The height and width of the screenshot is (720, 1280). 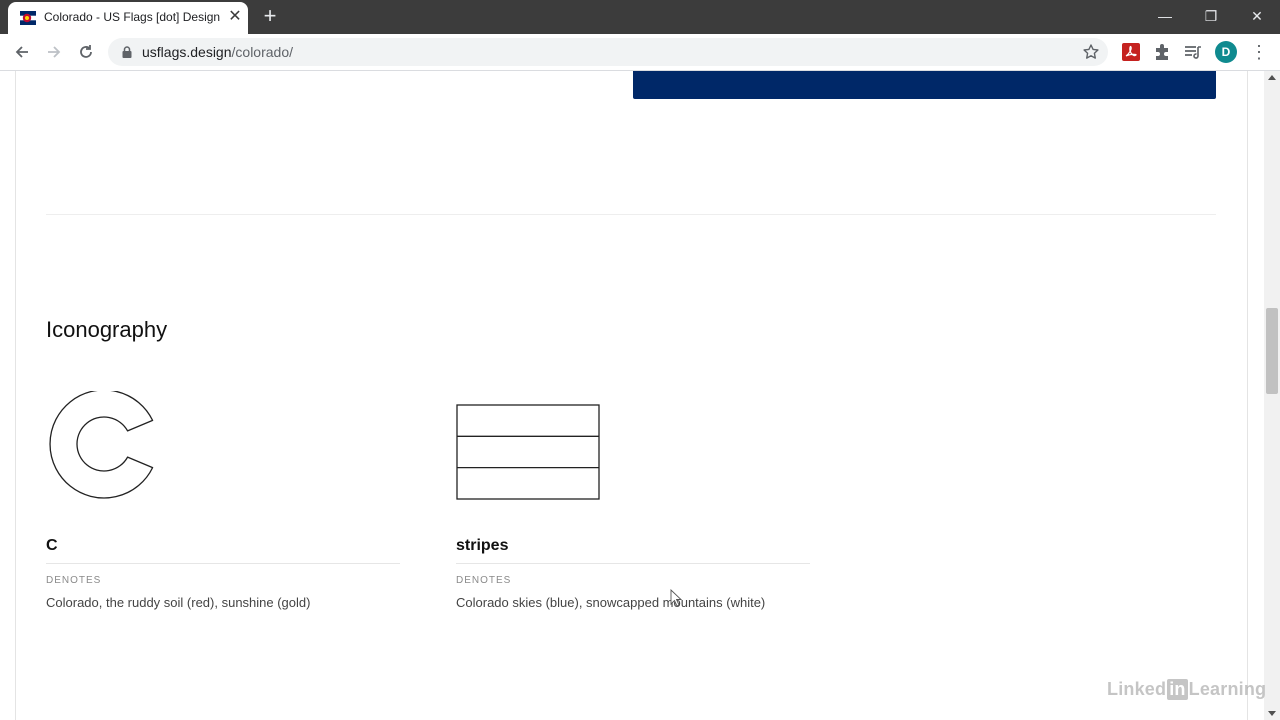 What do you see at coordinates (1247, 395) in the screenshot?
I see `content-border-right` at bounding box center [1247, 395].